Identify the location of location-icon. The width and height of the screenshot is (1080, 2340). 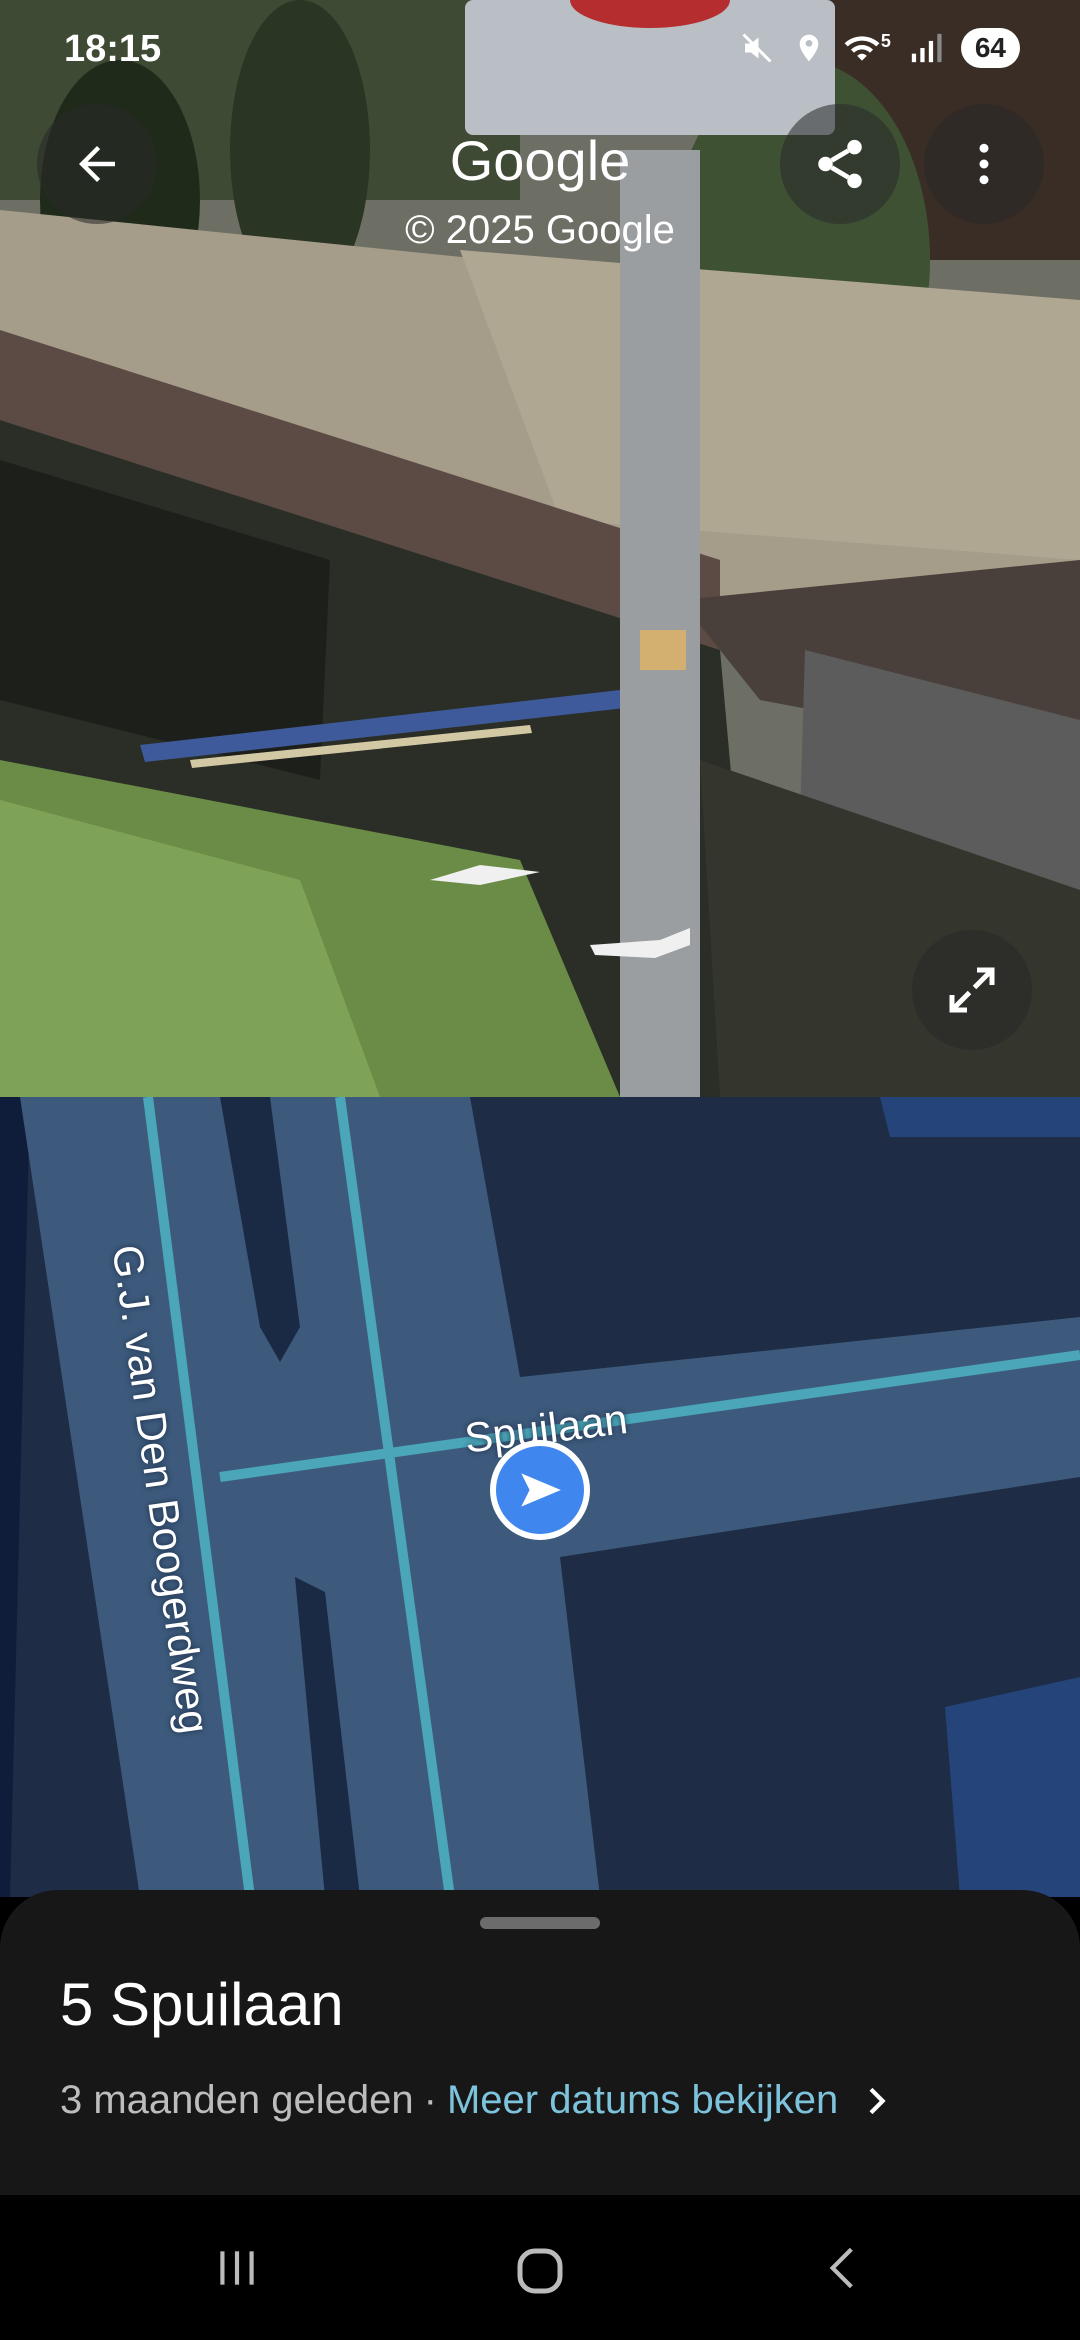
(809, 48).